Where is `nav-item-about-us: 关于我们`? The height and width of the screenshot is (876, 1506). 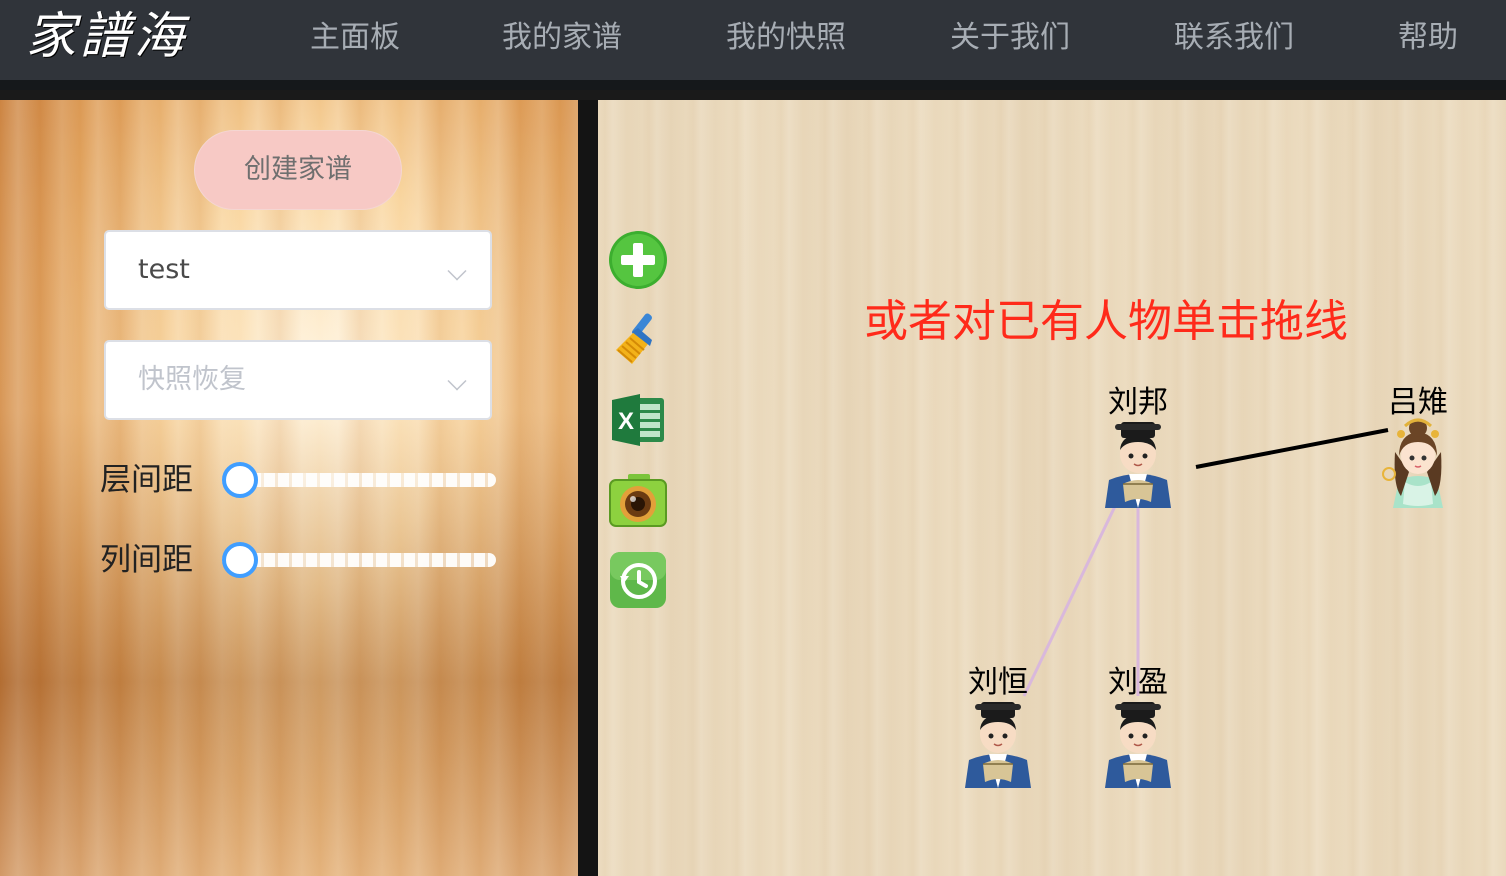
nav-item-about-us: 关于我们 is located at coordinates (1010, 40).